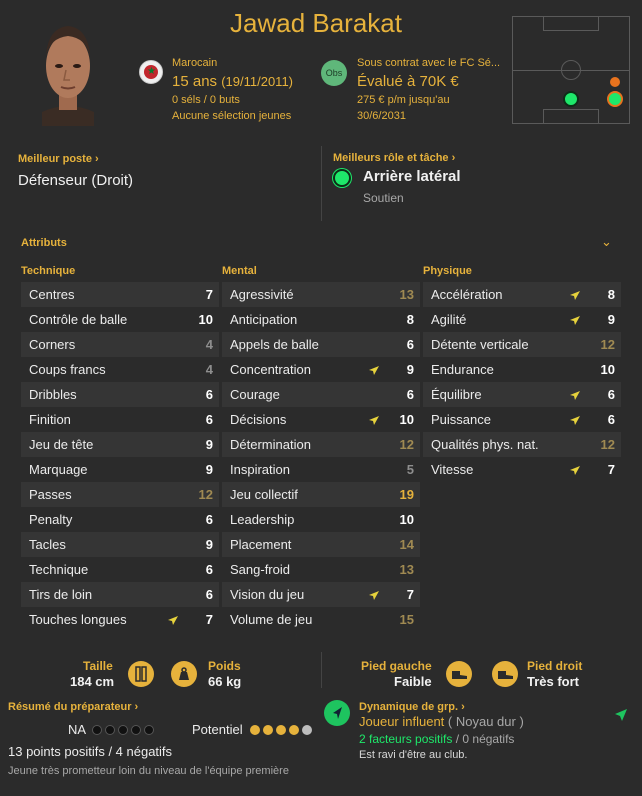  Describe the element at coordinates (461, 419) in the screenshot. I see `attribute-label: Puissance` at that location.